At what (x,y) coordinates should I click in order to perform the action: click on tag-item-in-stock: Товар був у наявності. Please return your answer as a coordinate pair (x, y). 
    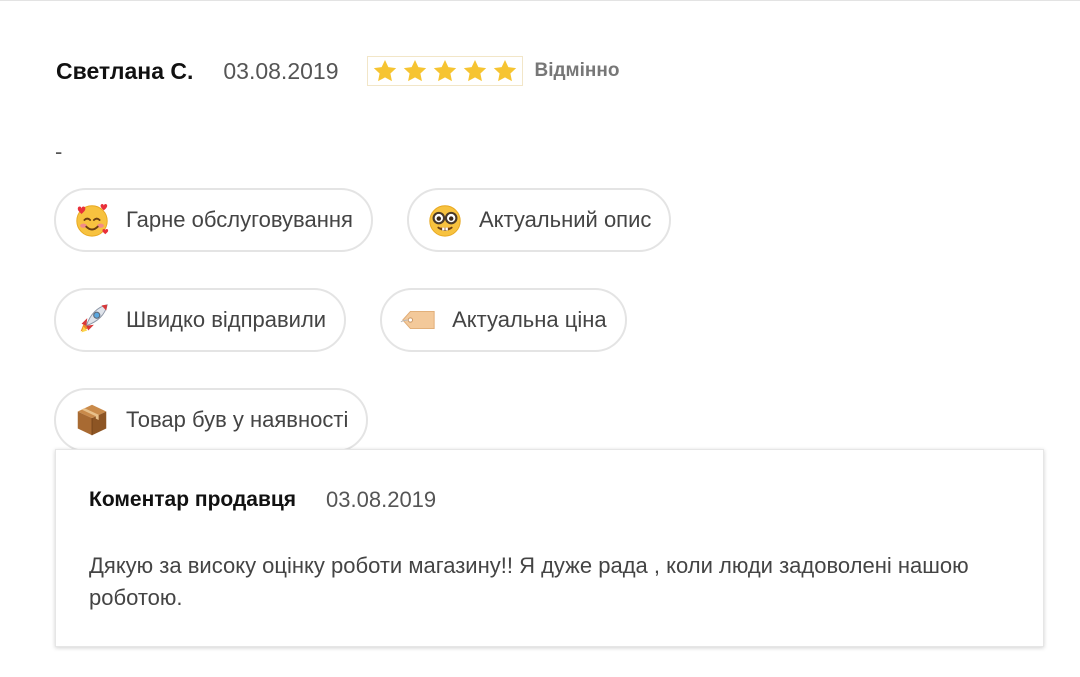
    Looking at the image, I should click on (211, 420).